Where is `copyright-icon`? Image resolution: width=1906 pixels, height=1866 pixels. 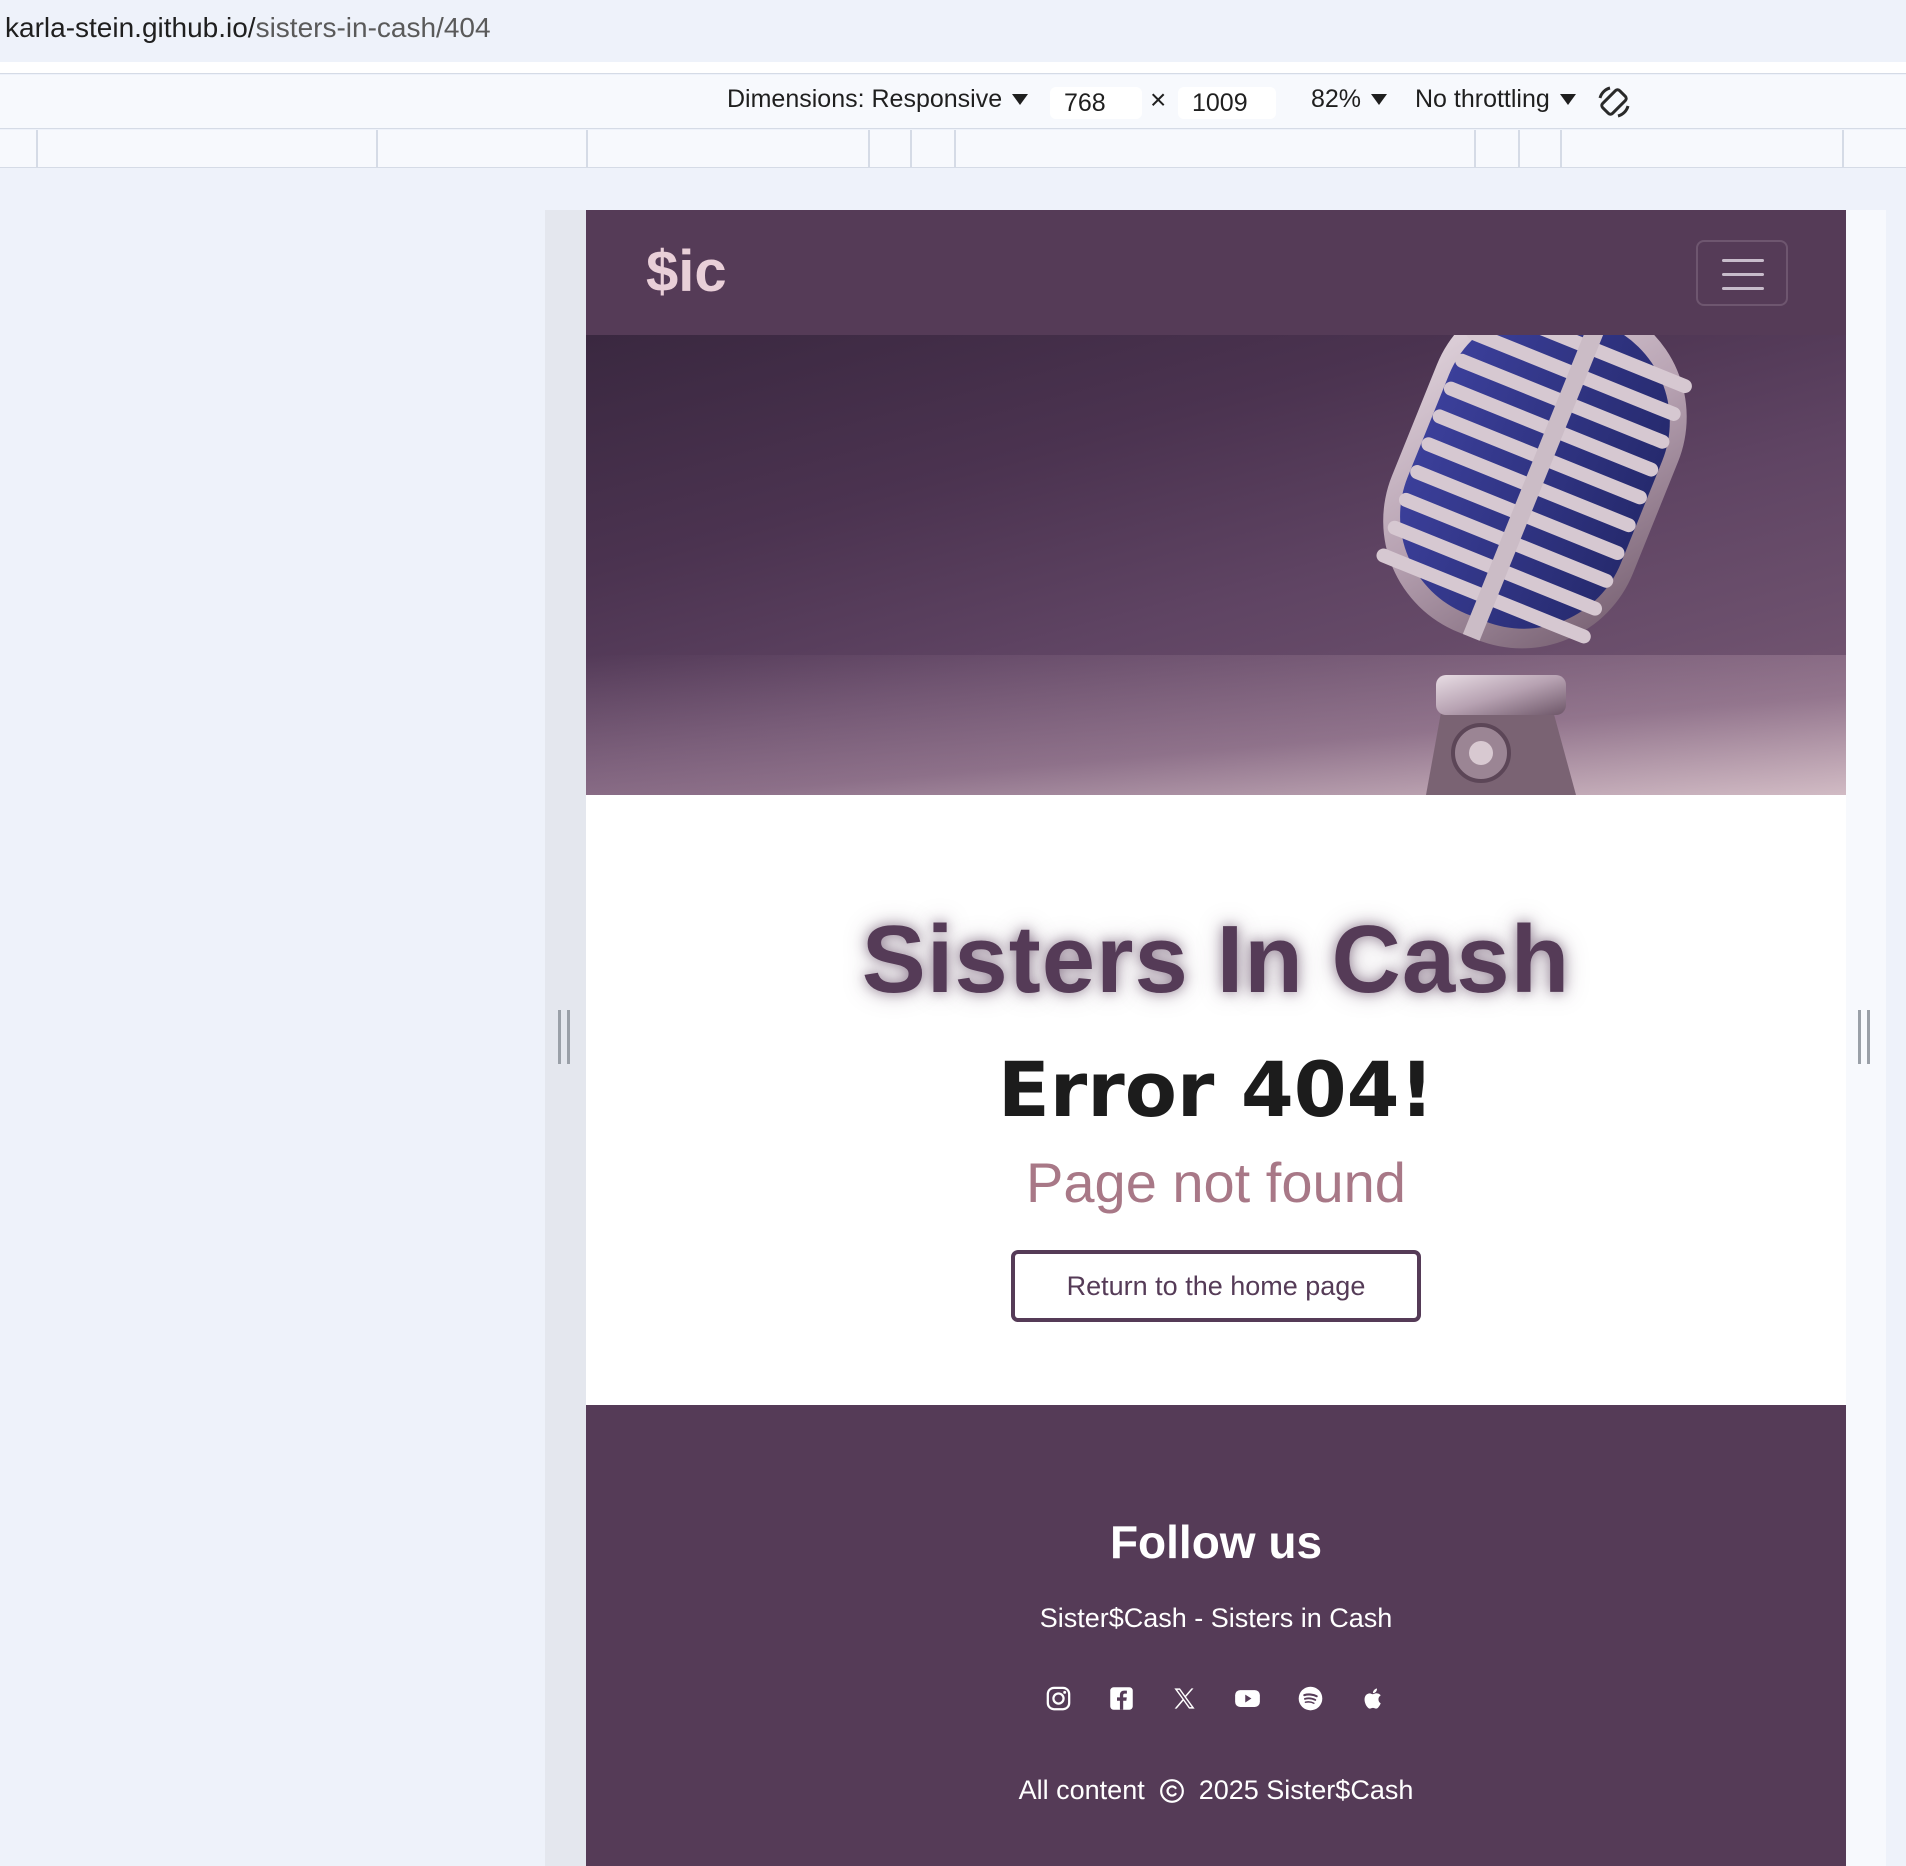
copyright-icon is located at coordinates (1171, 1790).